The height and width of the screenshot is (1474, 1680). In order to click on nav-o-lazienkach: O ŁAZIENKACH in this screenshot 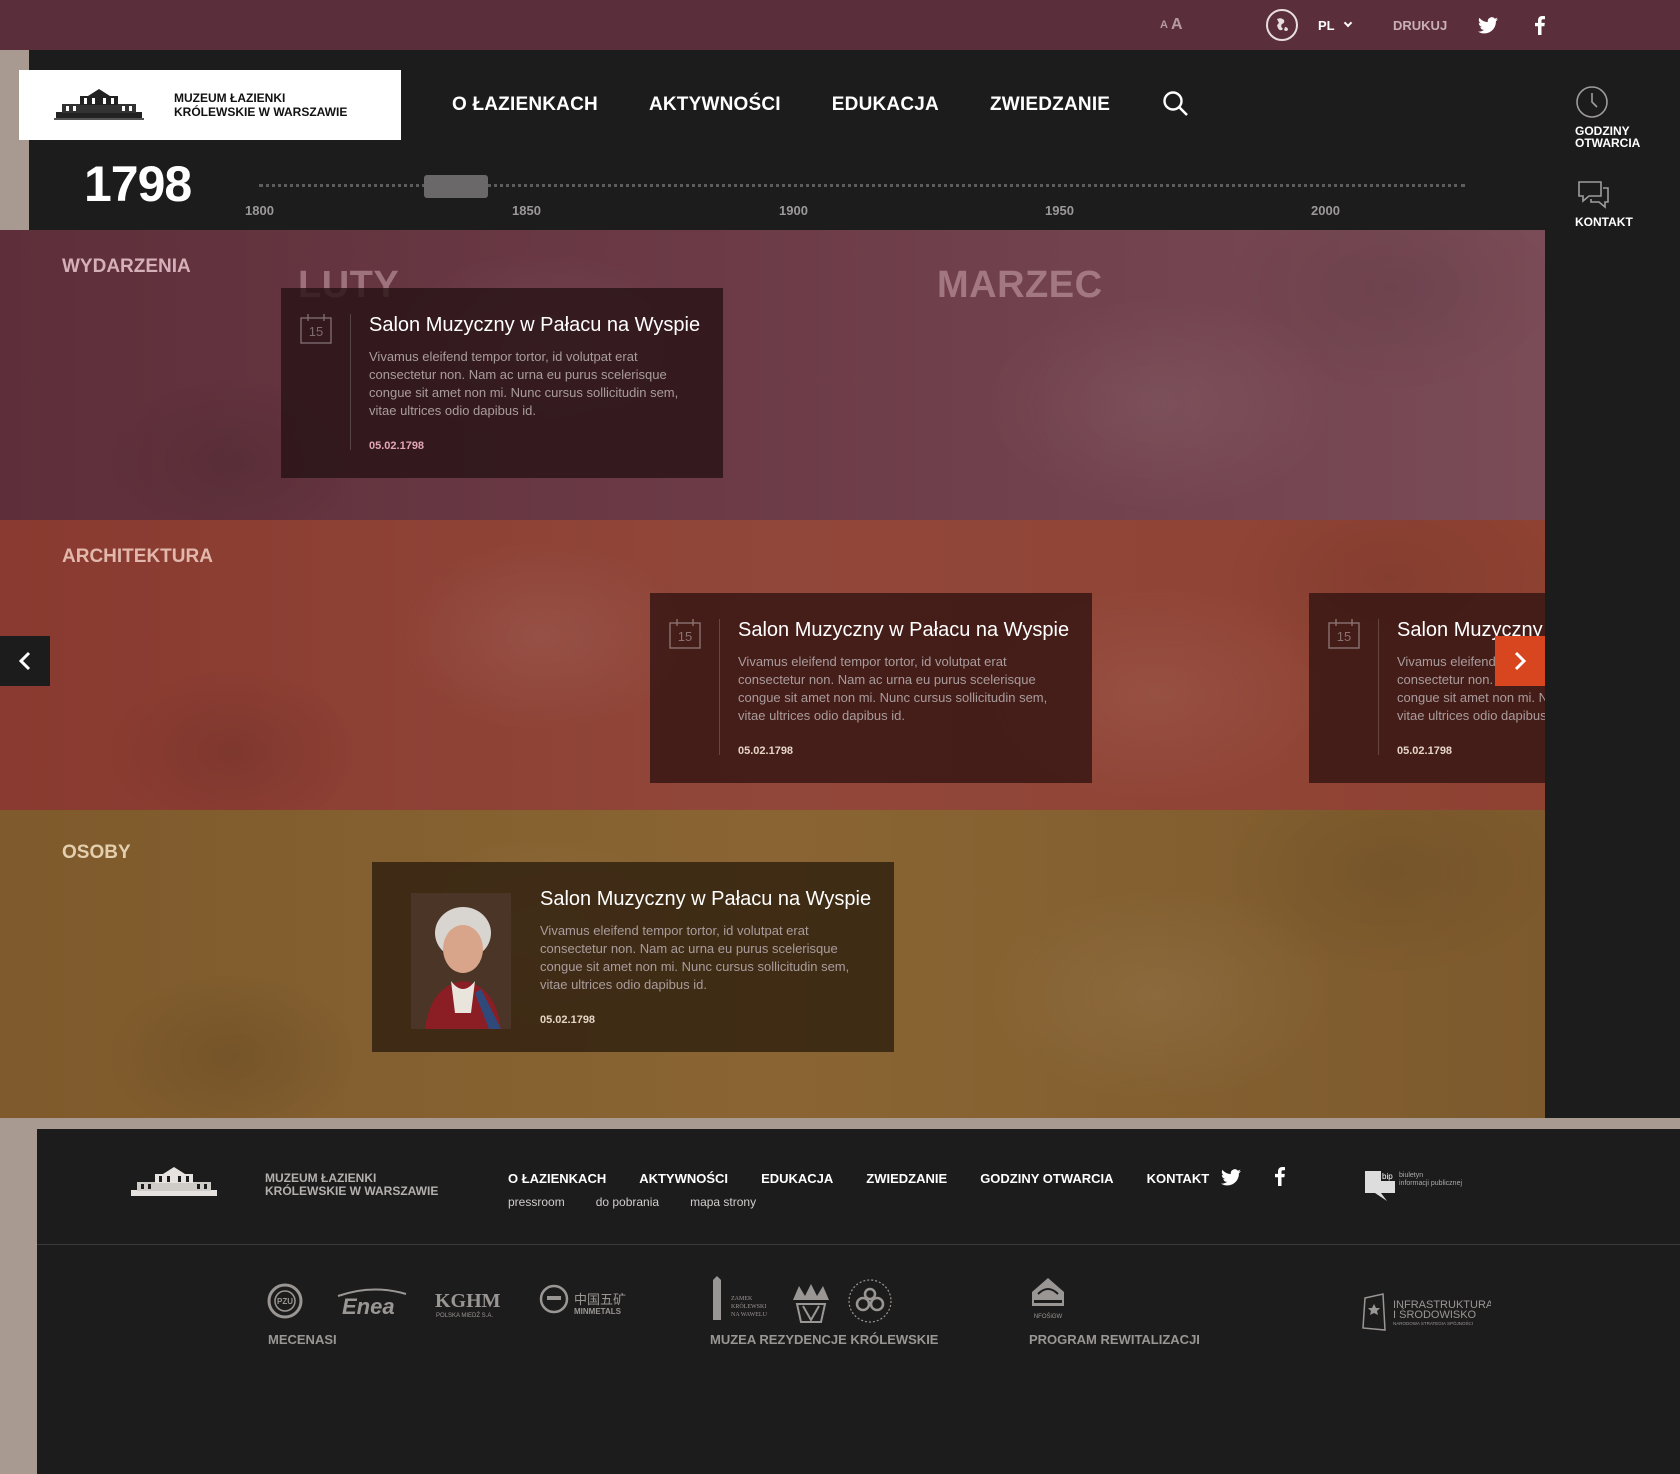, I will do `click(525, 105)`.